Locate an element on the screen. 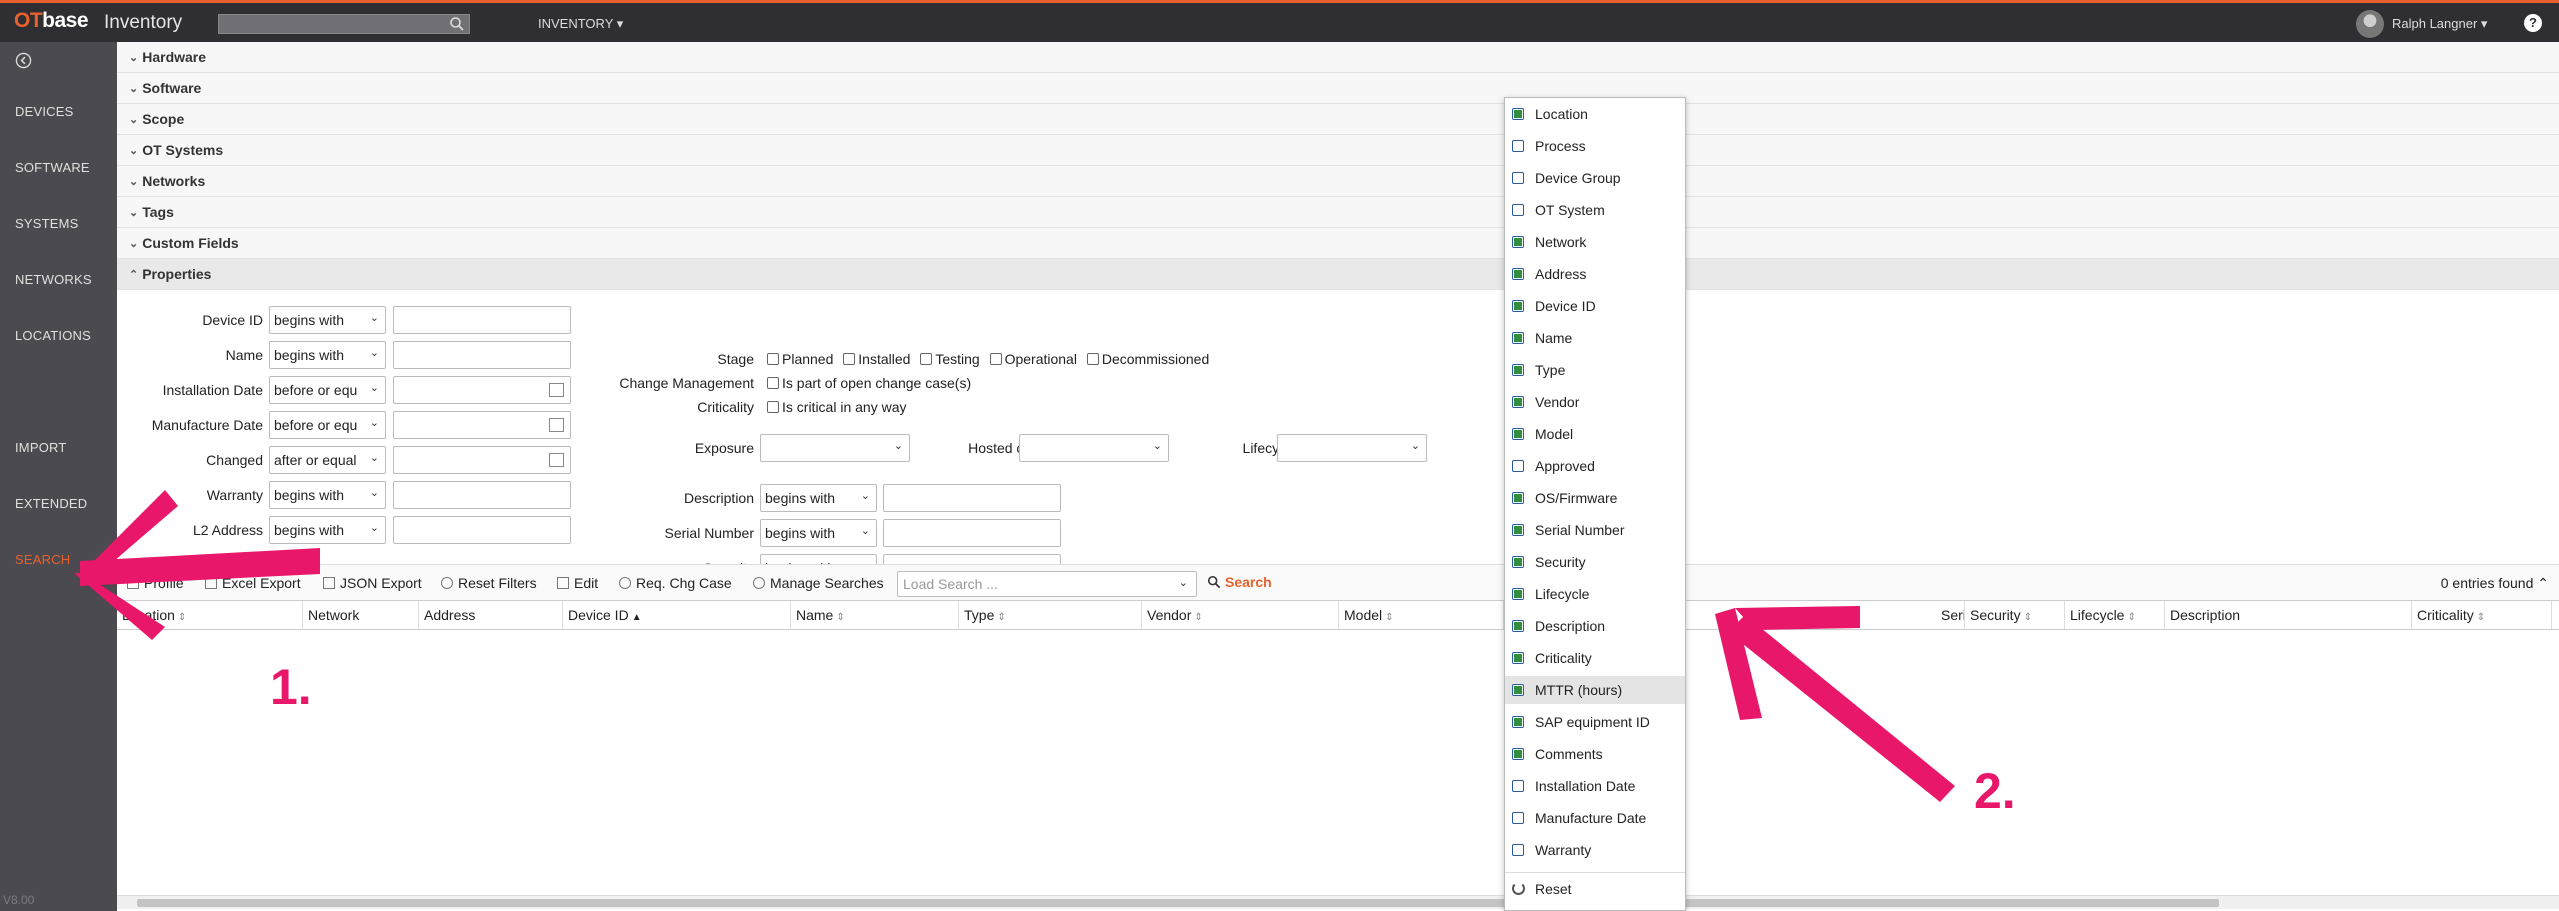 The height and width of the screenshot is (911, 2559). serial-number-input is located at coordinates (972, 533).